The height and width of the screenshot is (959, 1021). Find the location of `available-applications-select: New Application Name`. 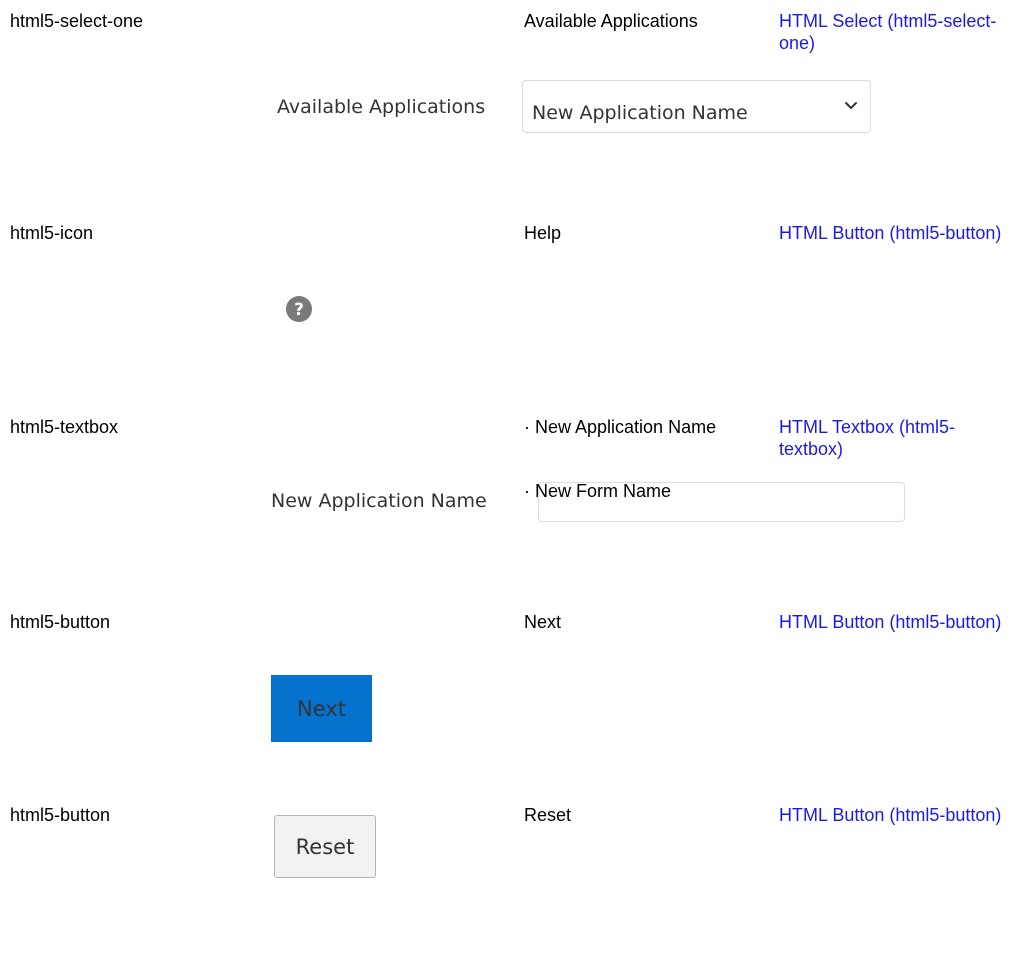

available-applications-select: New Application Name is located at coordinates (696, 106).